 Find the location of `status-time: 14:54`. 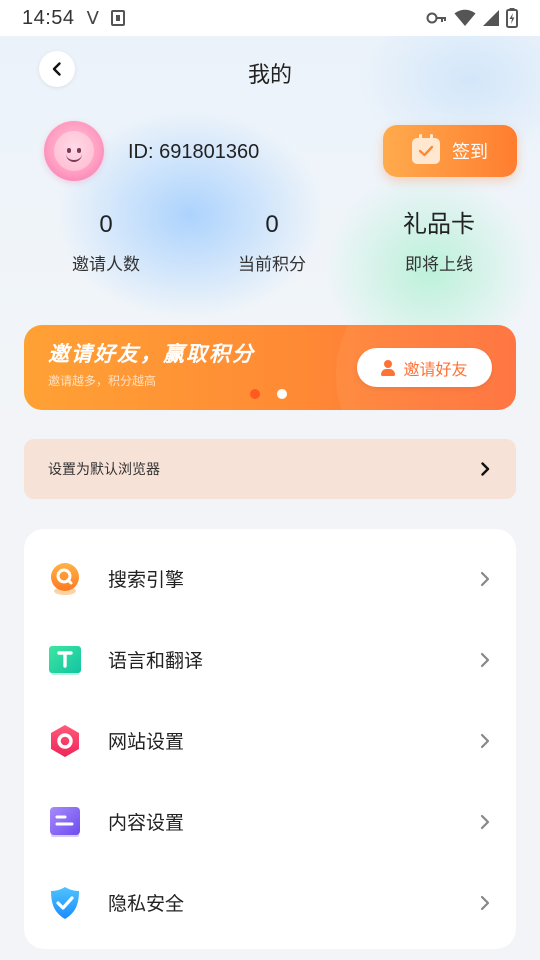

status-time: 14:54 is located at coordinates (48, 17).